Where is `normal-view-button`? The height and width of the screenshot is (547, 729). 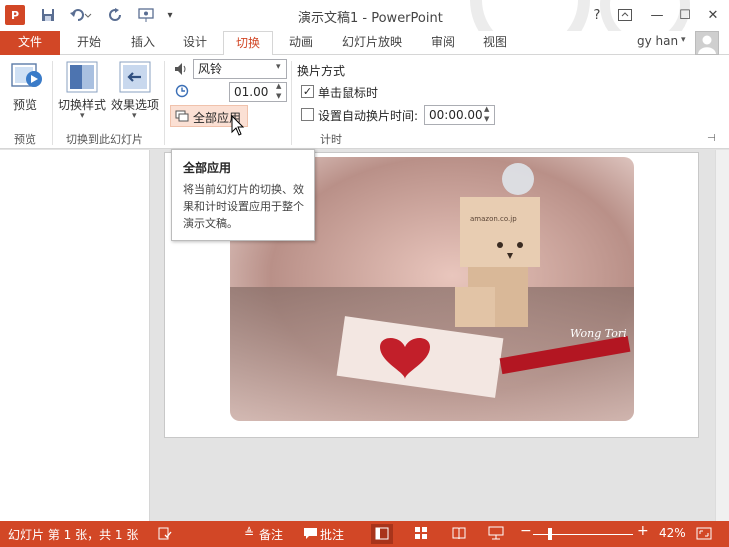 normal-view-button is located at coordinates (382, 534).